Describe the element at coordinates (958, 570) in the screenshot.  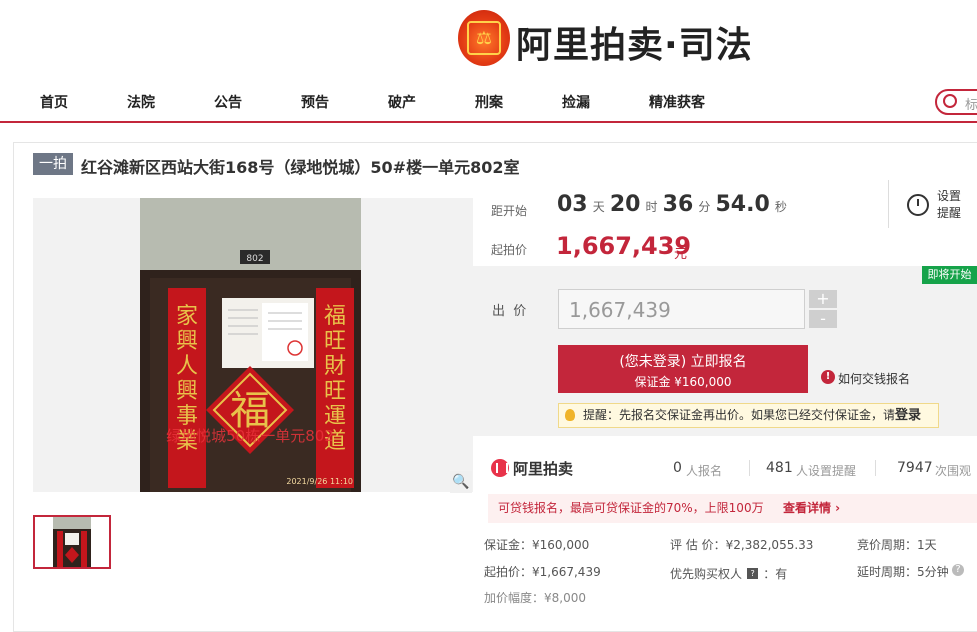
I see `delay-help-icon: ?` at that location.